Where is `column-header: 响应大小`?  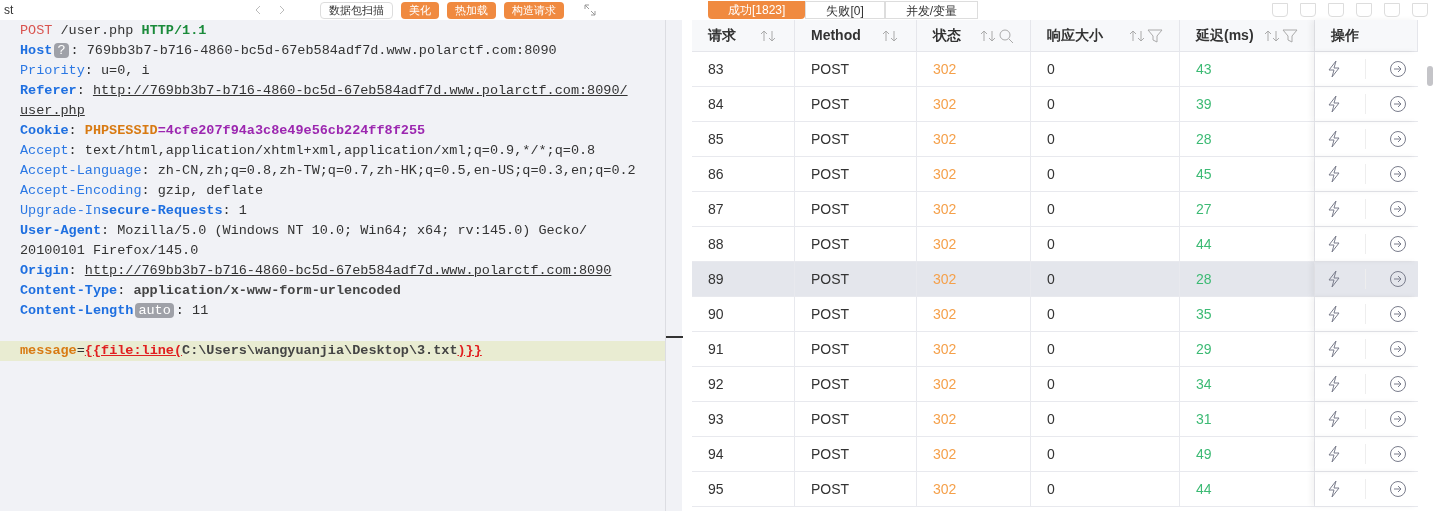 column-header: 响应大小 is located at coordinates (1105, 35).